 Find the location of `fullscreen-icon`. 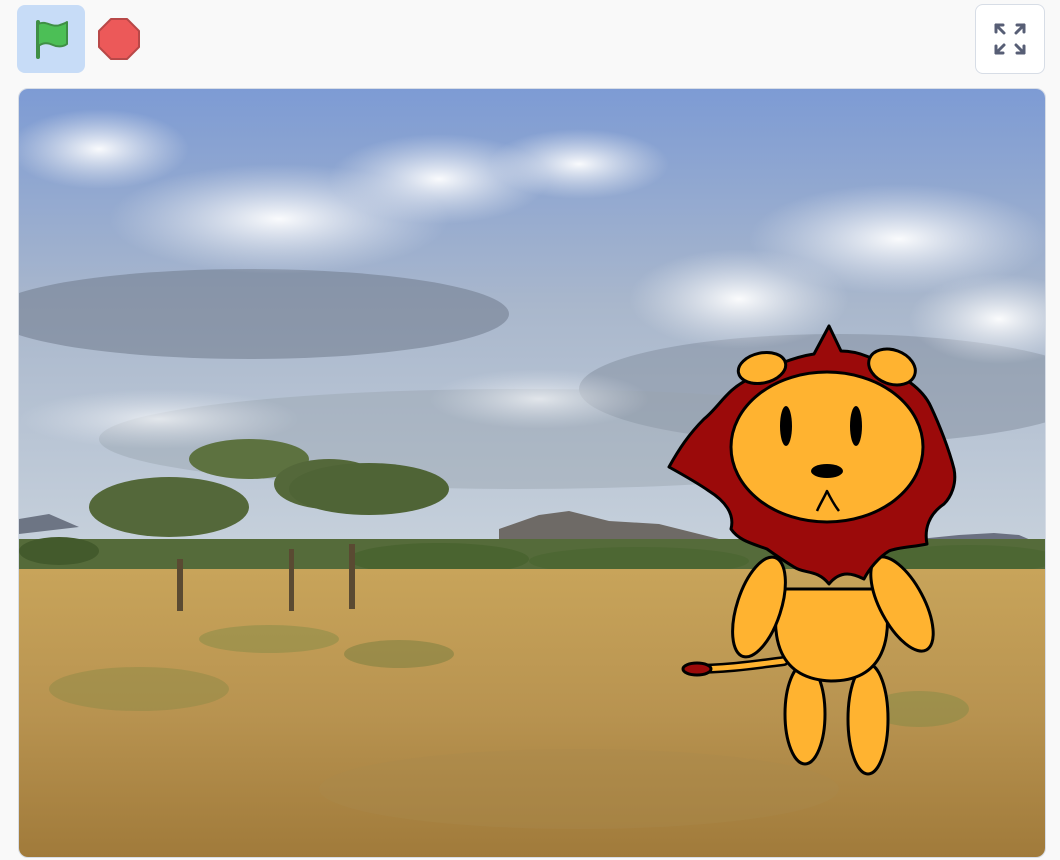

fullscreen-icon is located at coordinates (1010, 39).